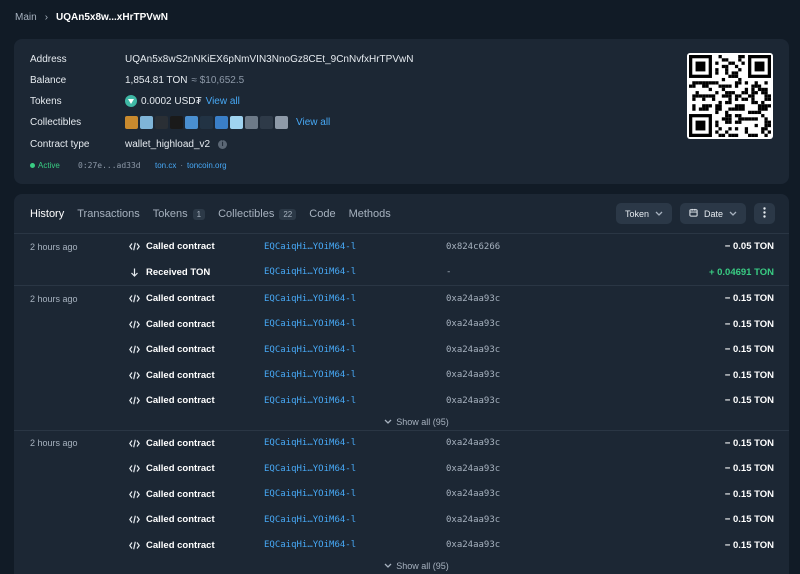 Image resolution: width=800 pixels, height=574 pixels. Describe the element at coordinates (257, 214) in the screenshot. I see `tab-collectibles: Collectibles 22` at that location.